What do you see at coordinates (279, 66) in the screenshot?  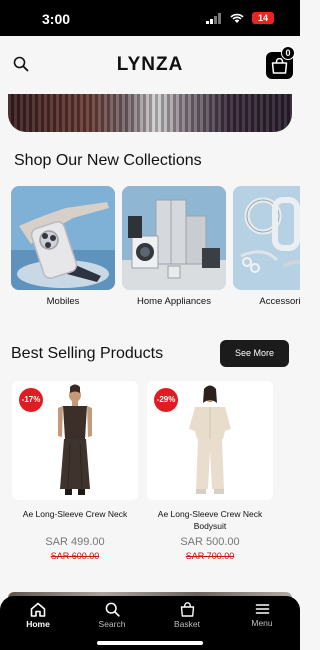 I see `shopping-bag-icon` at bounding box center [279, 66].